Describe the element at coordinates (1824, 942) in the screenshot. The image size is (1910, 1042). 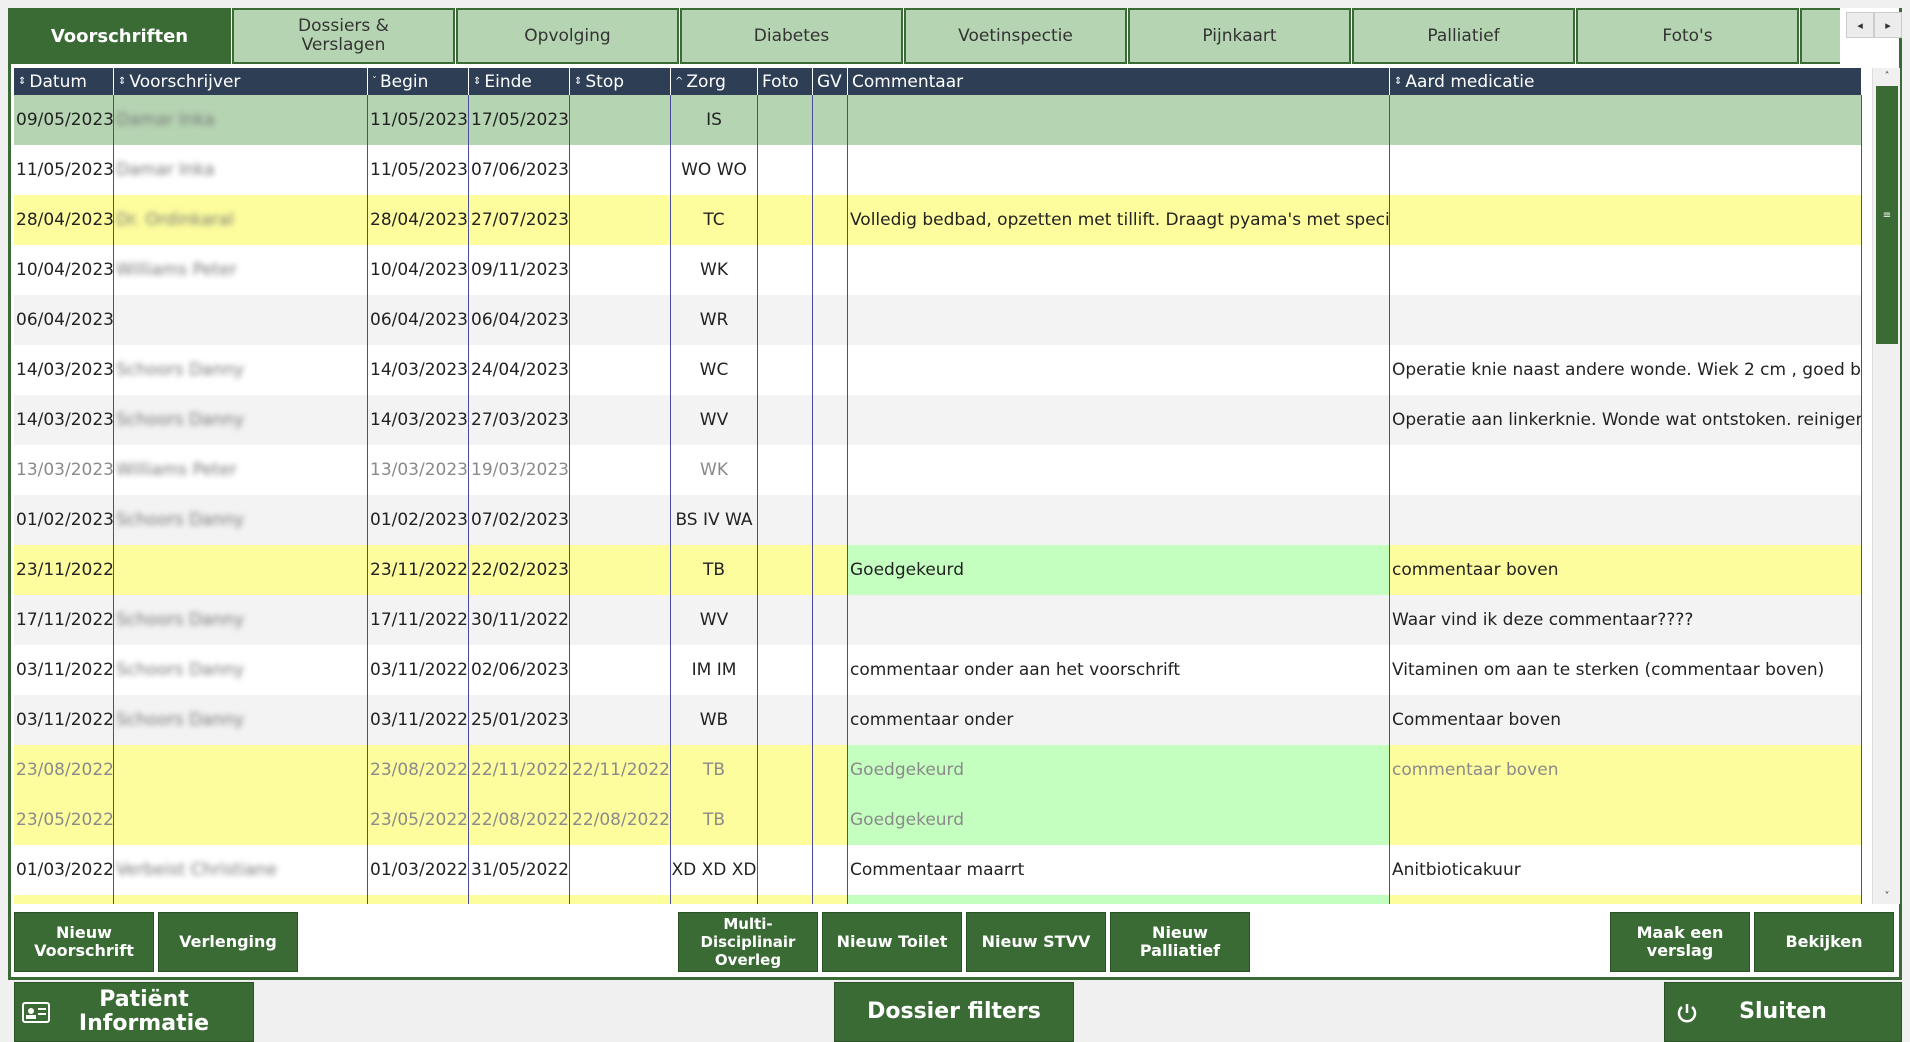
I see `view-button: Bekijken` at that location.